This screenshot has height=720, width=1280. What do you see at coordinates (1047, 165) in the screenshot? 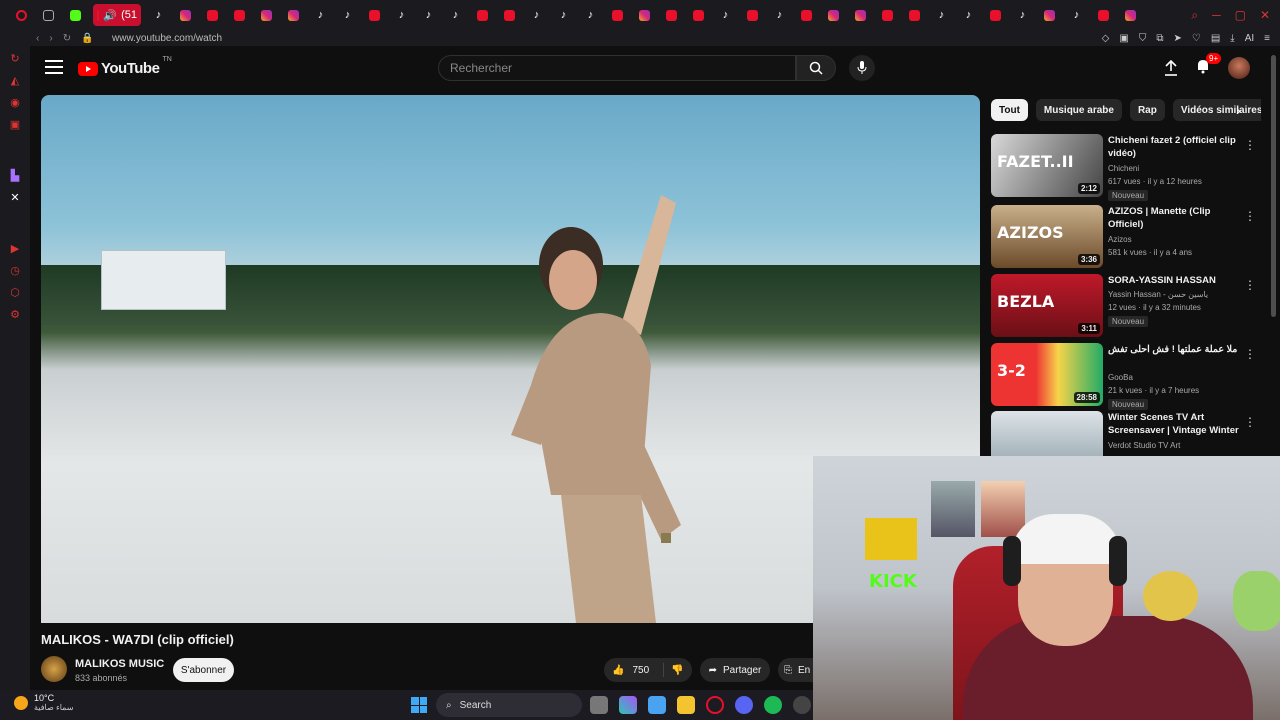
I see `video-thumbnail: FAZET..II 2:12` at bounding box center [1047, 165].